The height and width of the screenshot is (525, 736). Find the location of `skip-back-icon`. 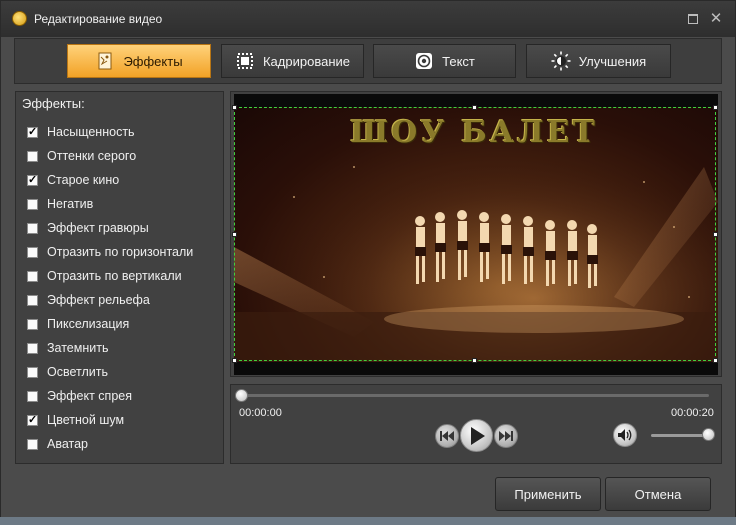

skip-back-icon is located at coordinates (447, 436).